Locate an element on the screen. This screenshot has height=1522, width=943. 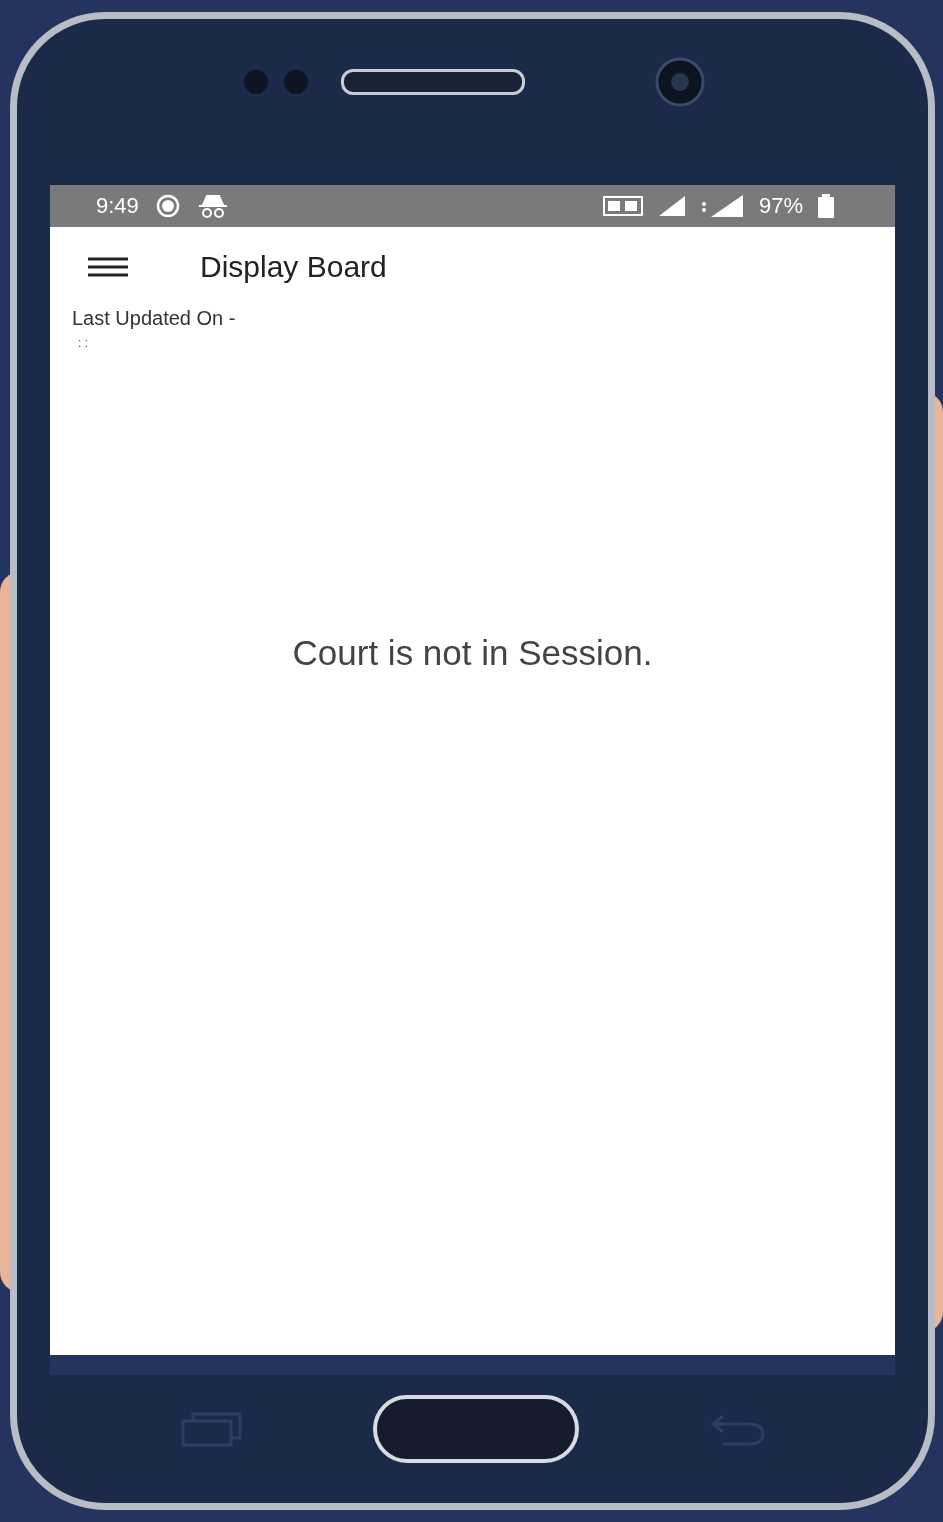
battery-percent: 97% is located at coordinates (780, 206).